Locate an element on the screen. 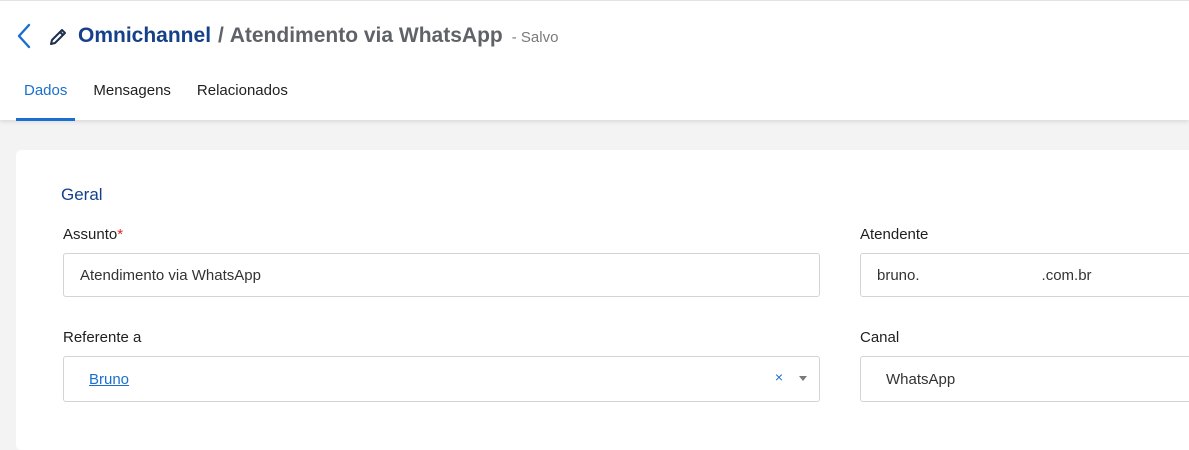 The width and height of the screenshot is (1189, 450). atendente-label: Atendente is located at coordinates (894, 234).